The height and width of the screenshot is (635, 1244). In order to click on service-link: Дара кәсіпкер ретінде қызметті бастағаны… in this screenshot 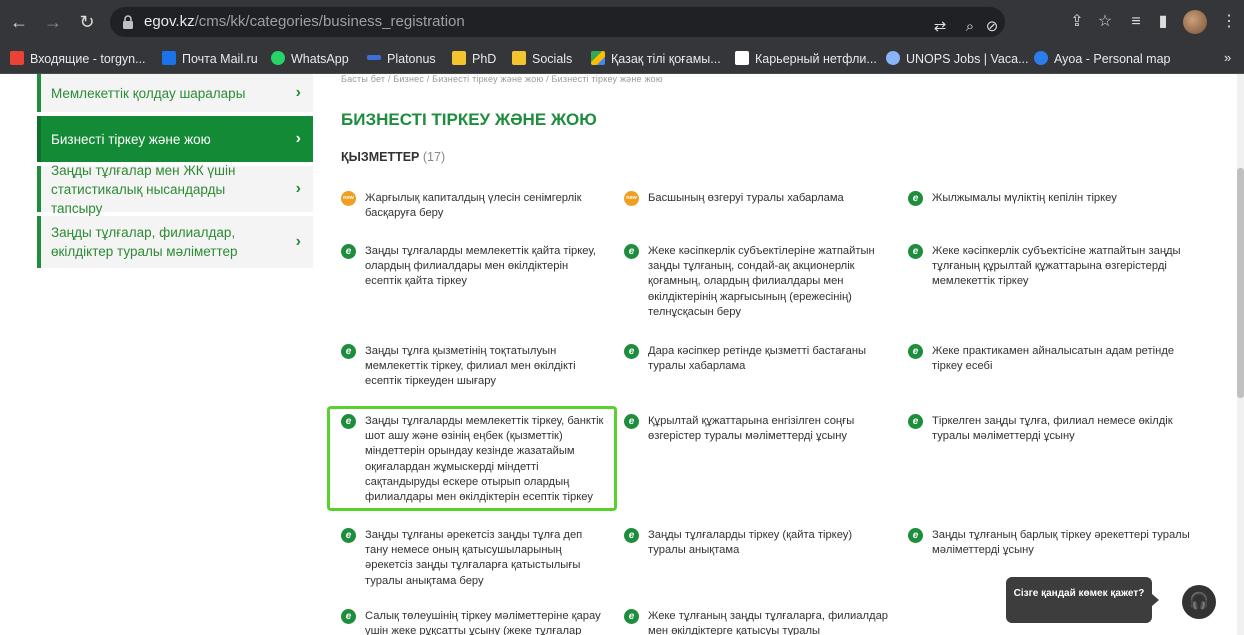, I will do `click(768, 359)`.